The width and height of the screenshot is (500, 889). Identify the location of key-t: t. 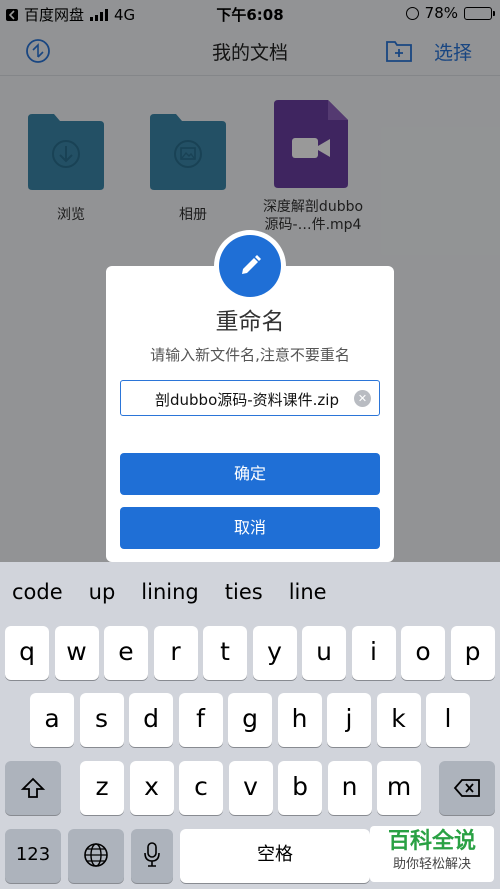
(225, 653).